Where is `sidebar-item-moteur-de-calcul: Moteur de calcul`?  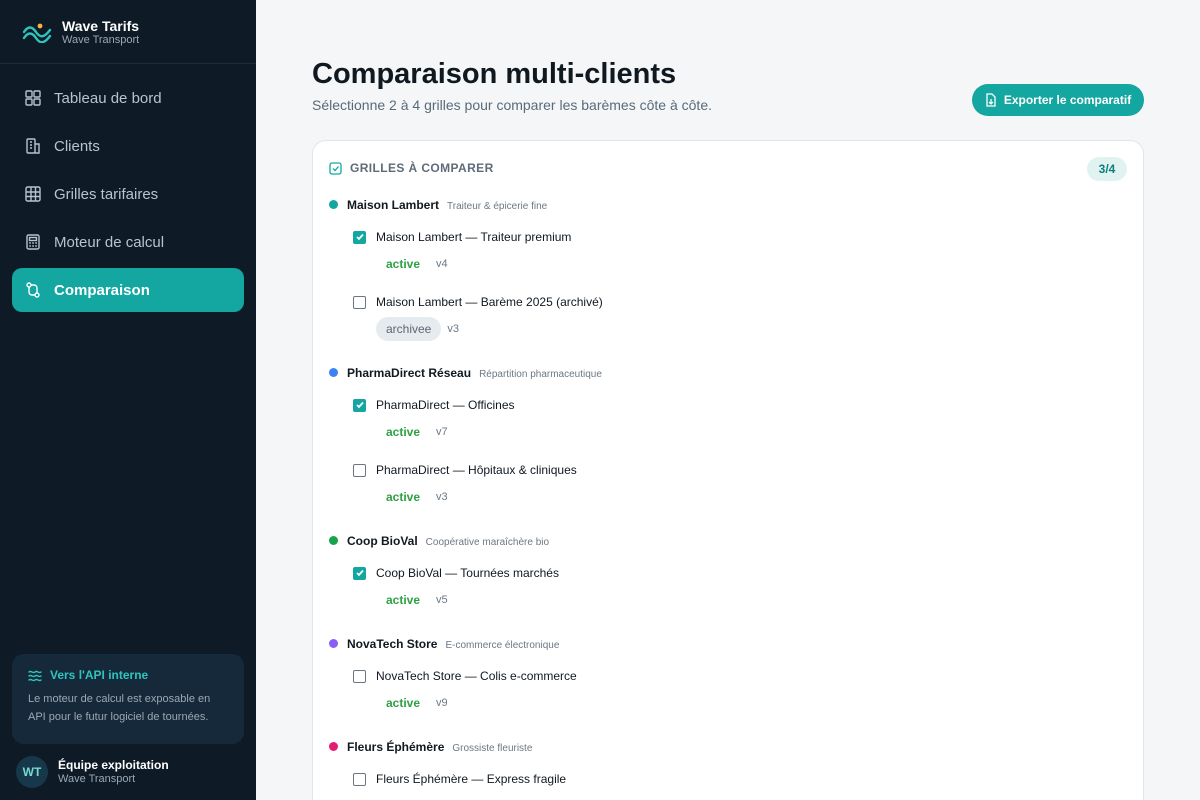 sidebar-item-moteur-de-calcul: Moteur de calcul is located at coordinates (128, 242).